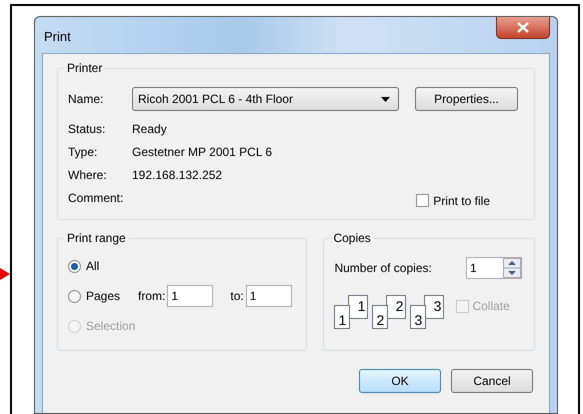 This screenshot has height=414, width=583. What do you see at coordinates (152, 296) in the screenshot?
I see `field-label: from:` at bounding box center [152, 296].